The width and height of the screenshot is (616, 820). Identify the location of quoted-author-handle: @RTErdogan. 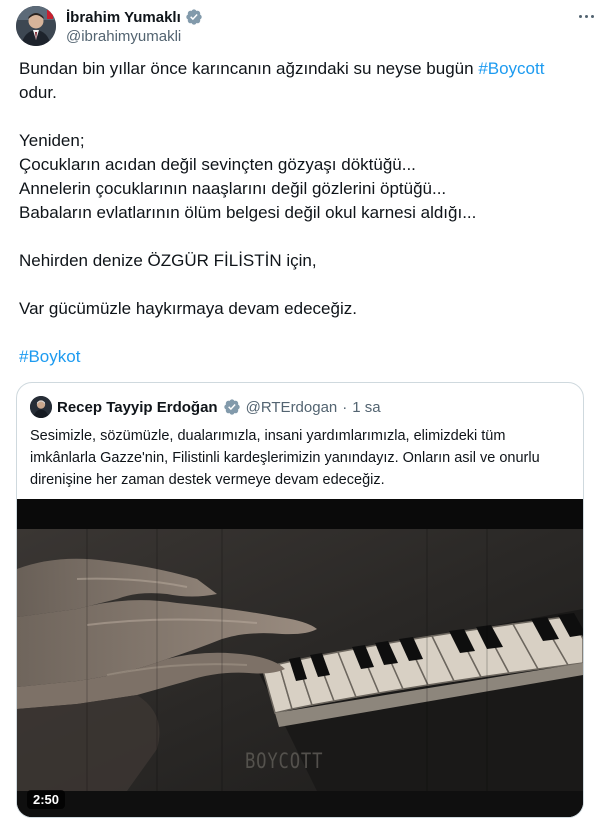
(292, 407).